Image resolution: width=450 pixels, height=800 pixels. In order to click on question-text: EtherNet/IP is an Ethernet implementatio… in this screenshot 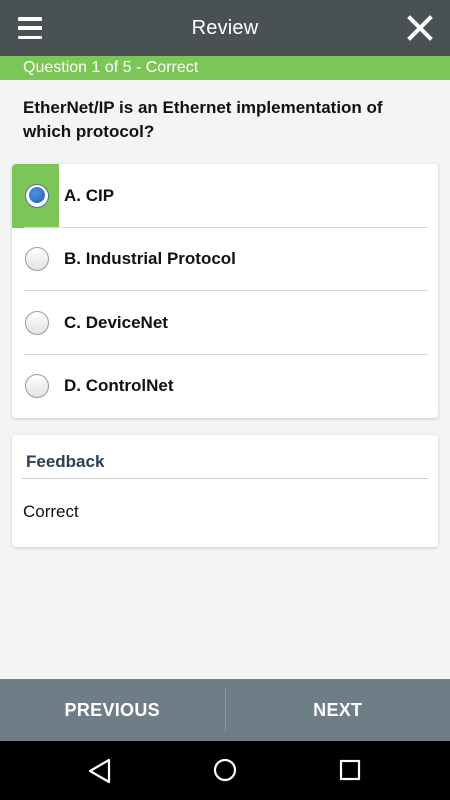, I will do `click(203, 119)`.